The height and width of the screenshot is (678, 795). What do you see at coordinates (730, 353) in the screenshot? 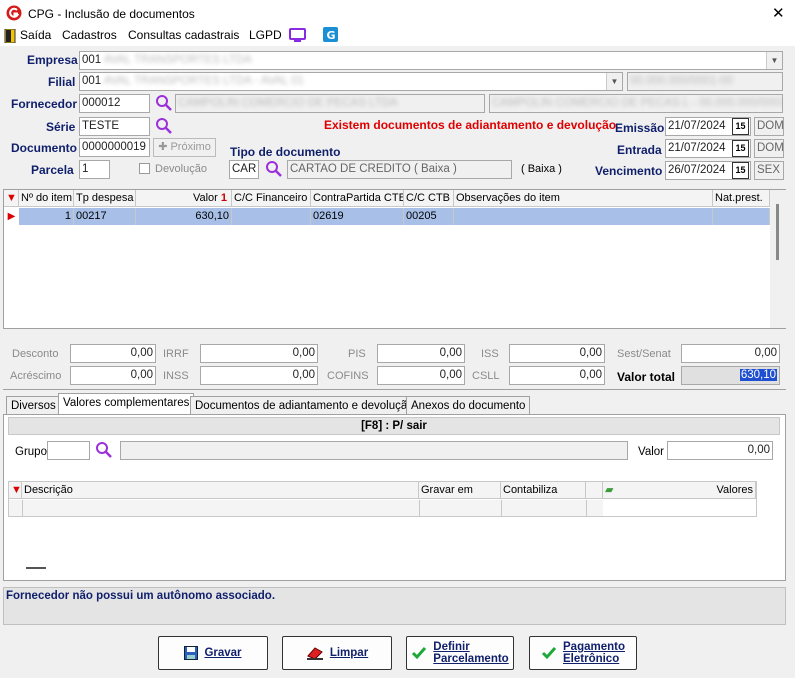
I see `sest-field: 0,00` at bounding box center [730, 353].